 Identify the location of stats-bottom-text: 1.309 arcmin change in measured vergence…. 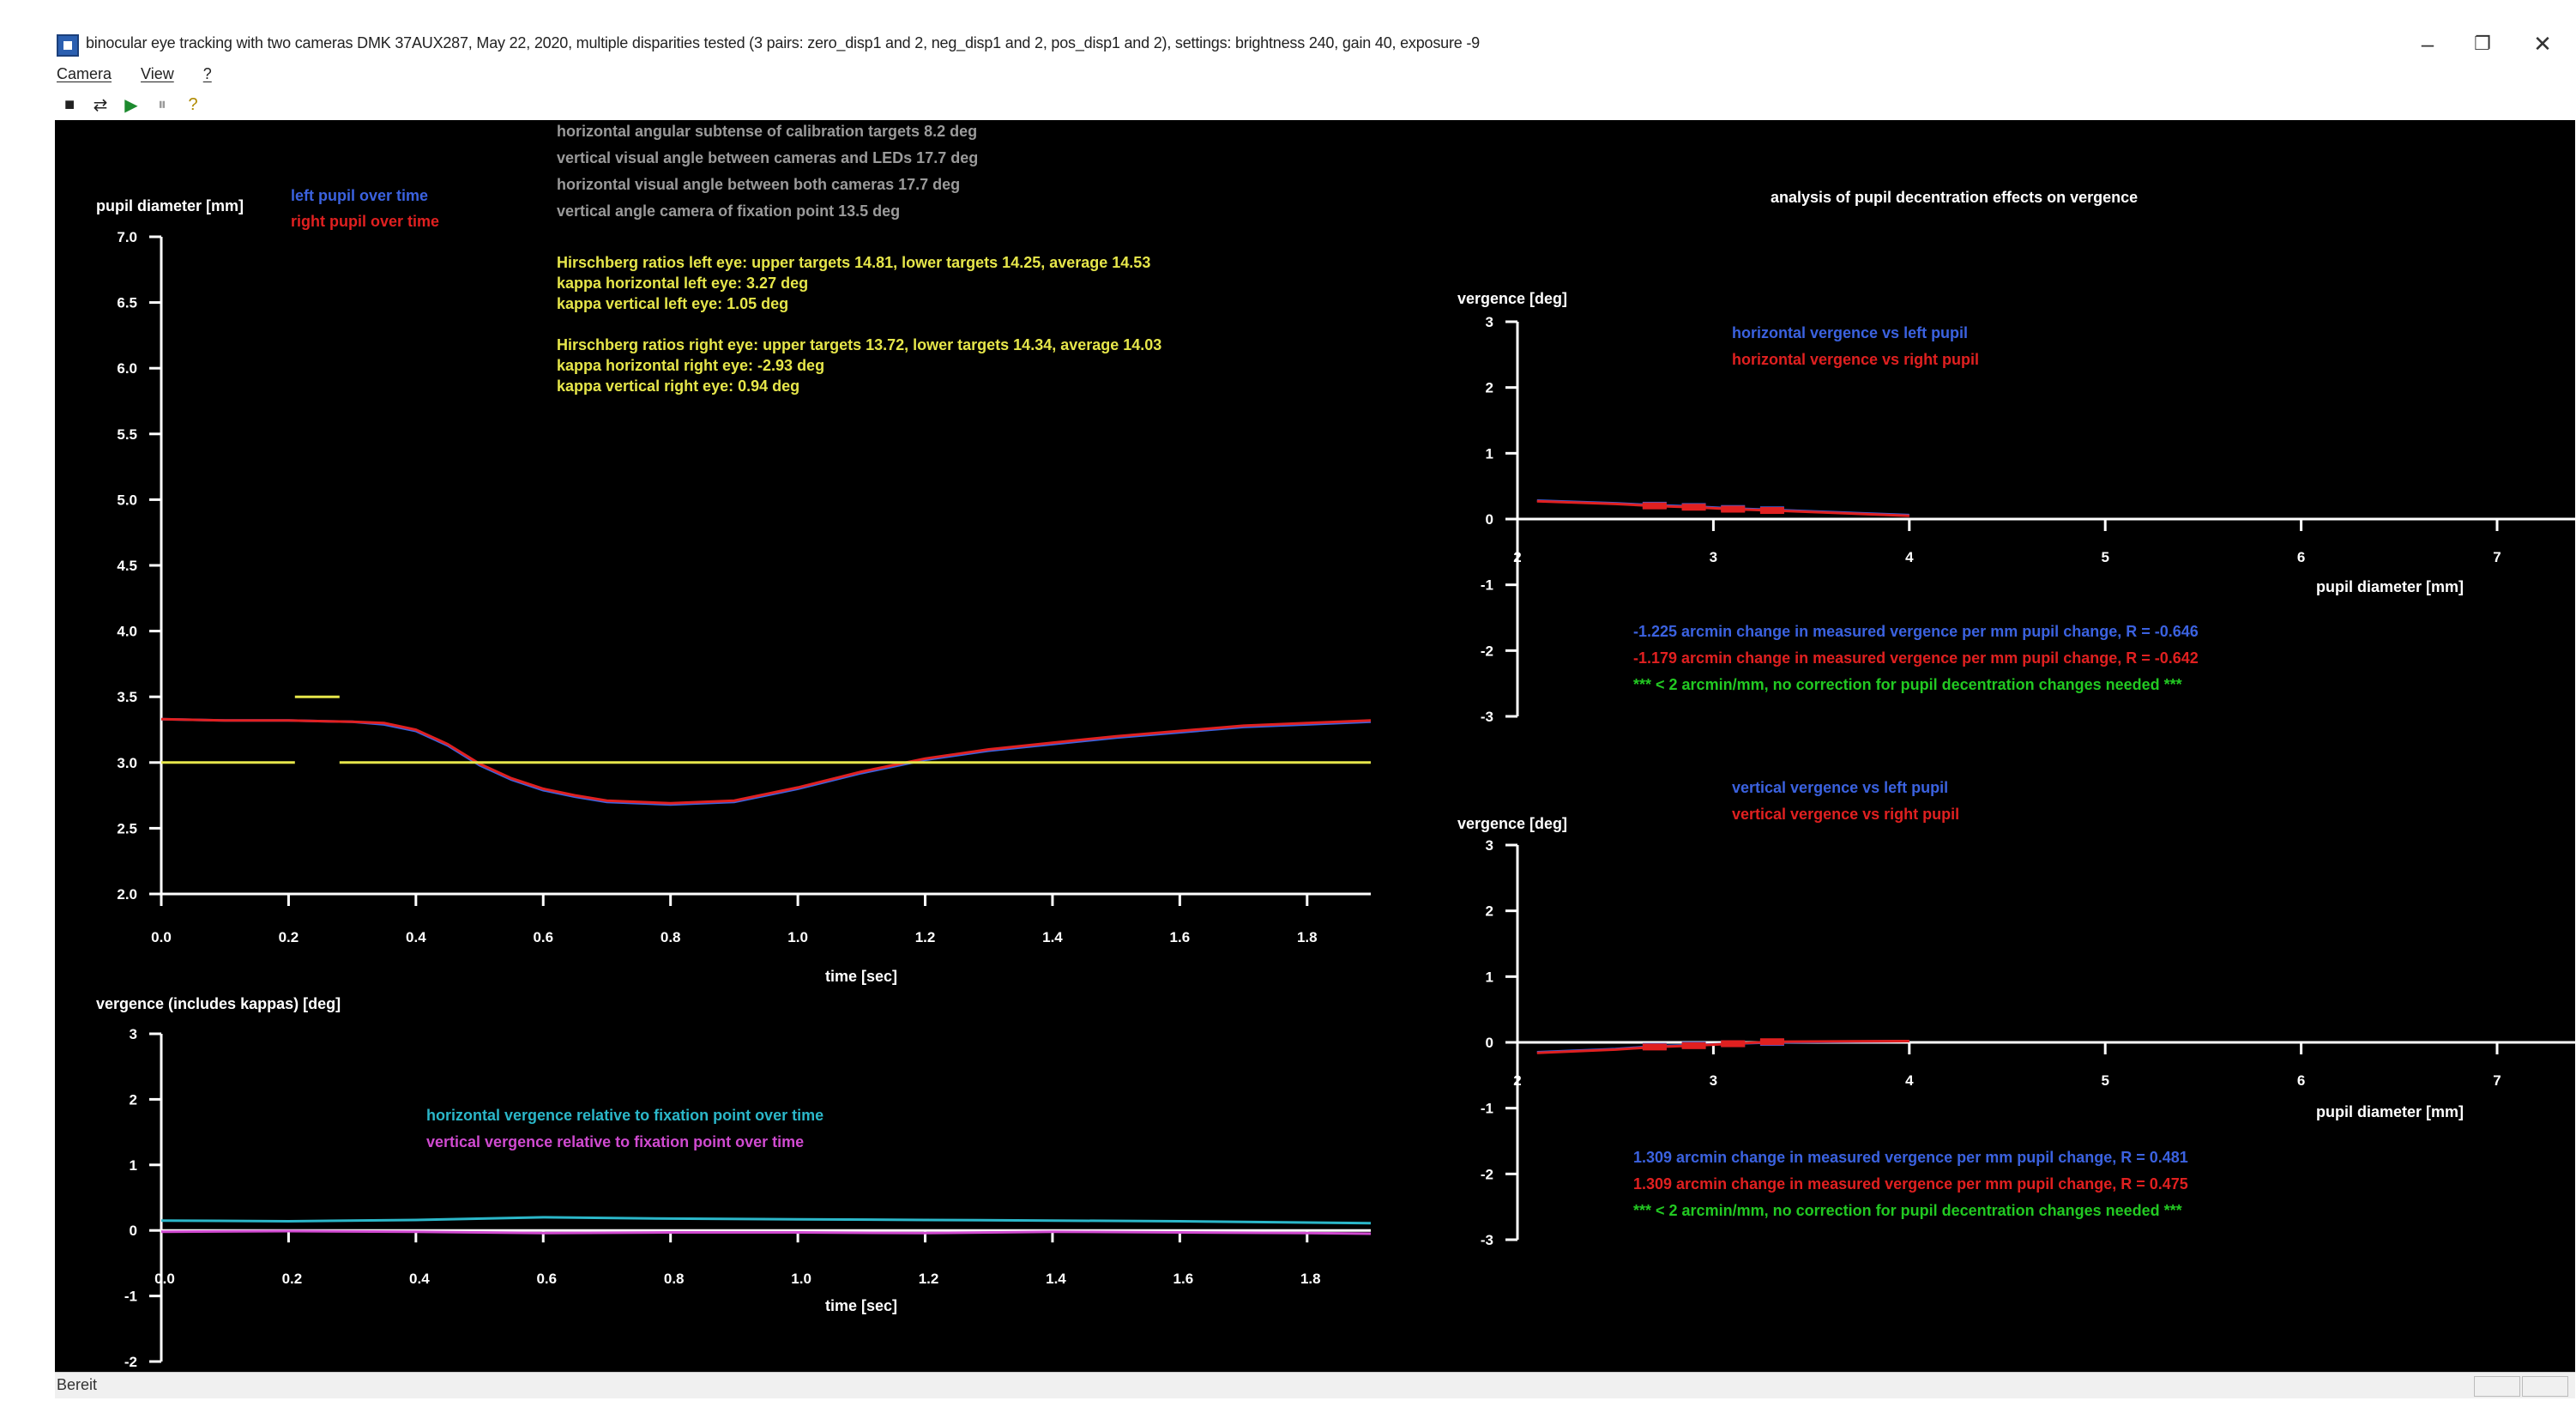
(1910, 1157).